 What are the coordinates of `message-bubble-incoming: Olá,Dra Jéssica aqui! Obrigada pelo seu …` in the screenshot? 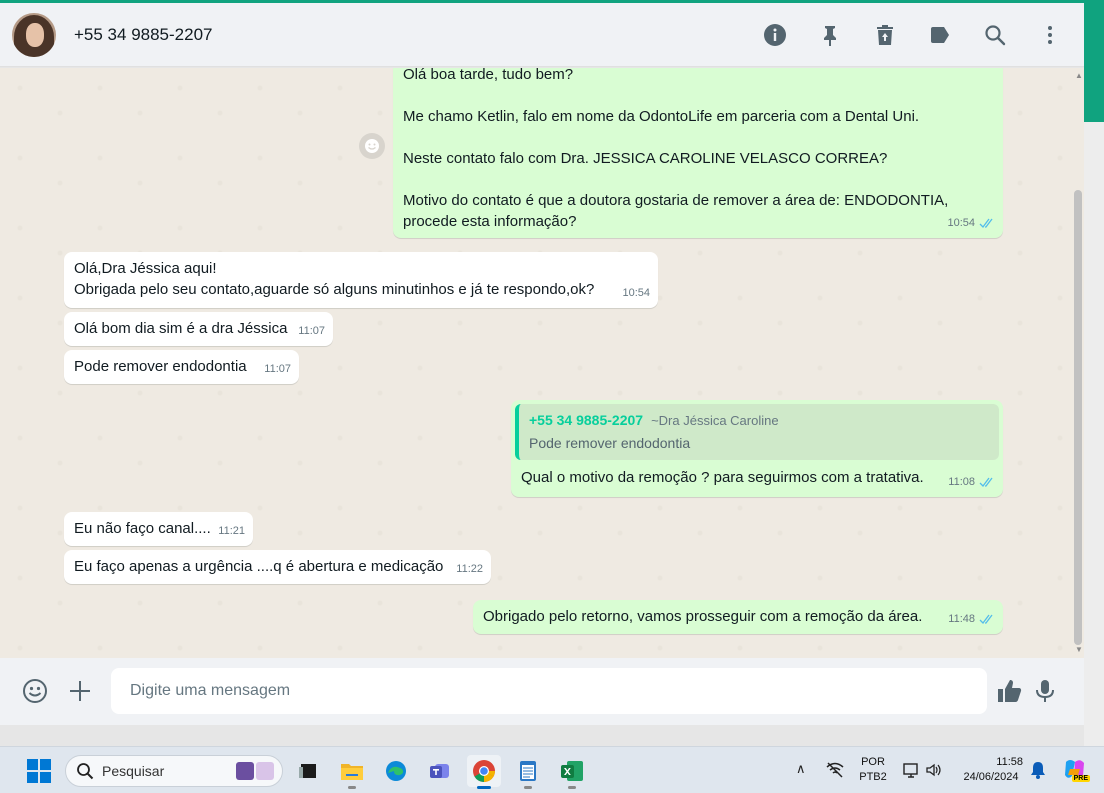 It's located at (361, 280).